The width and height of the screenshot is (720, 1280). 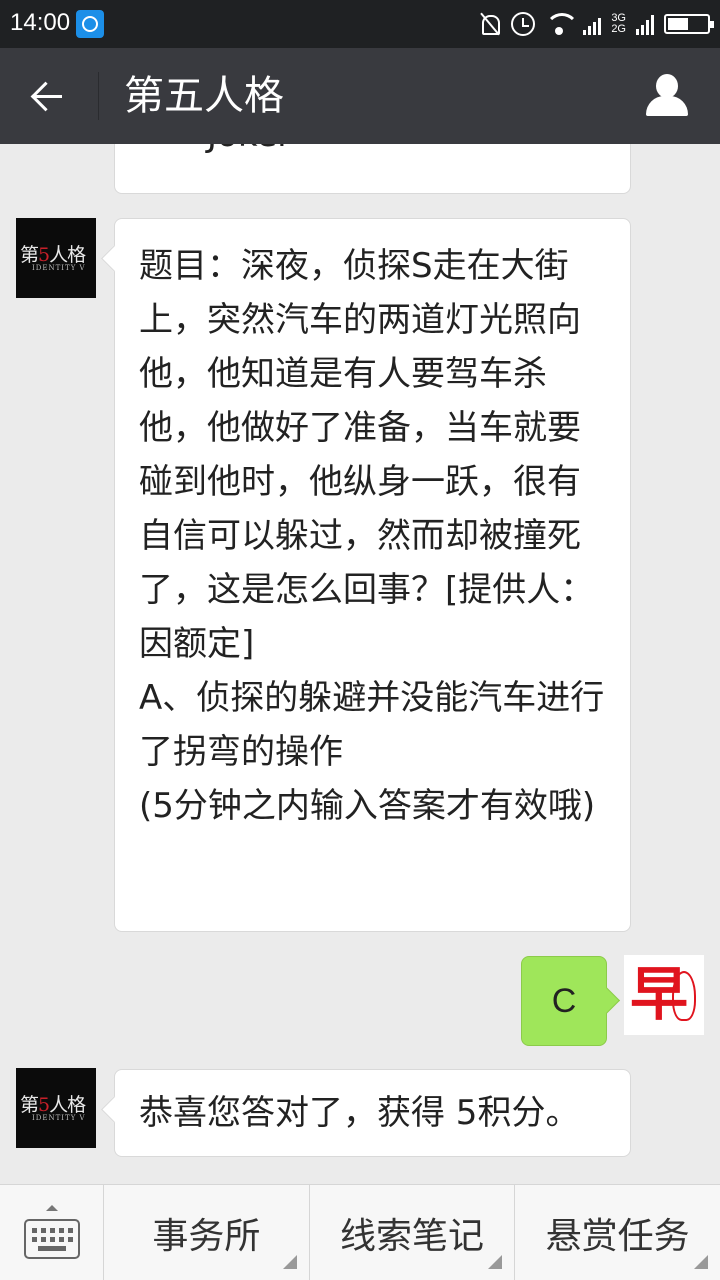 What do you see at coordinates (592, 24) in the screenshot?
I see `signal-icon-sim1` at bounding box center [592, 24].